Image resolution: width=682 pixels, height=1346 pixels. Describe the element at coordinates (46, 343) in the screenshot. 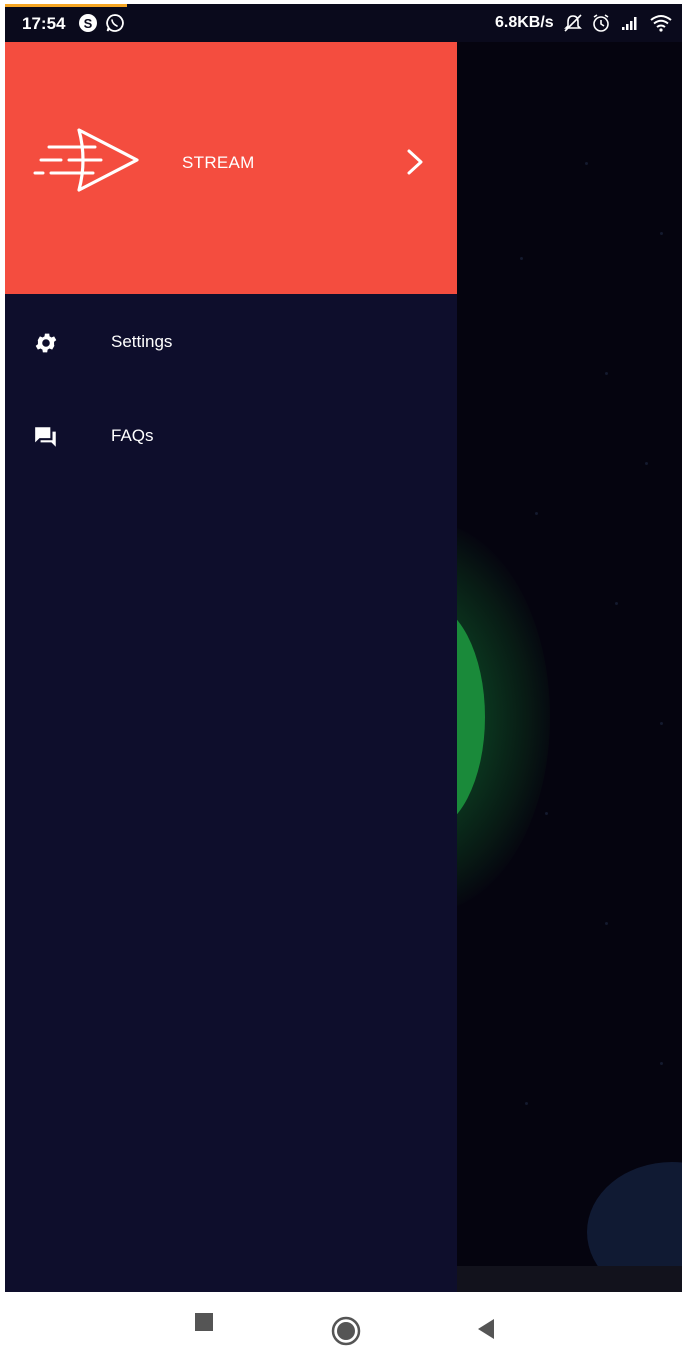

I see `gear-icon` at that location.